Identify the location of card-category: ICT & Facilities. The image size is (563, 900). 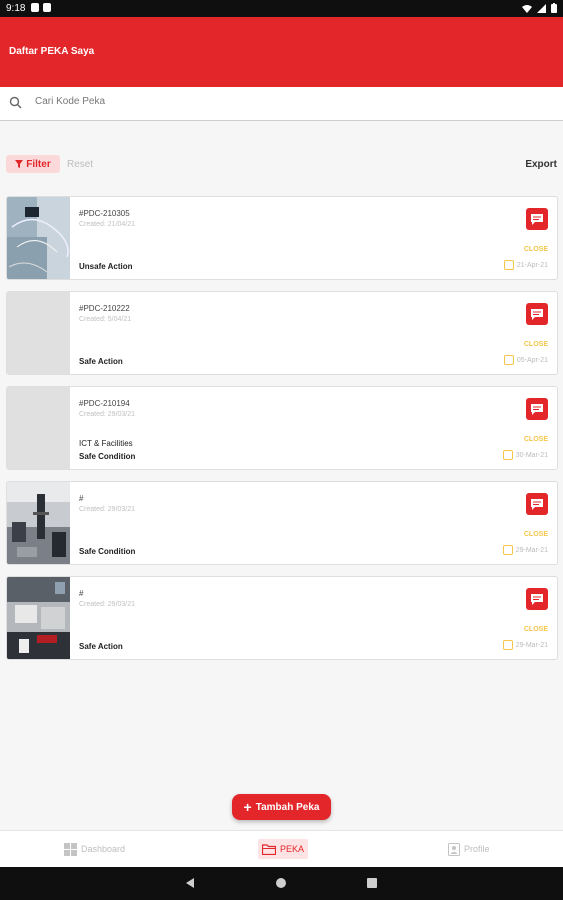
(106, 443).